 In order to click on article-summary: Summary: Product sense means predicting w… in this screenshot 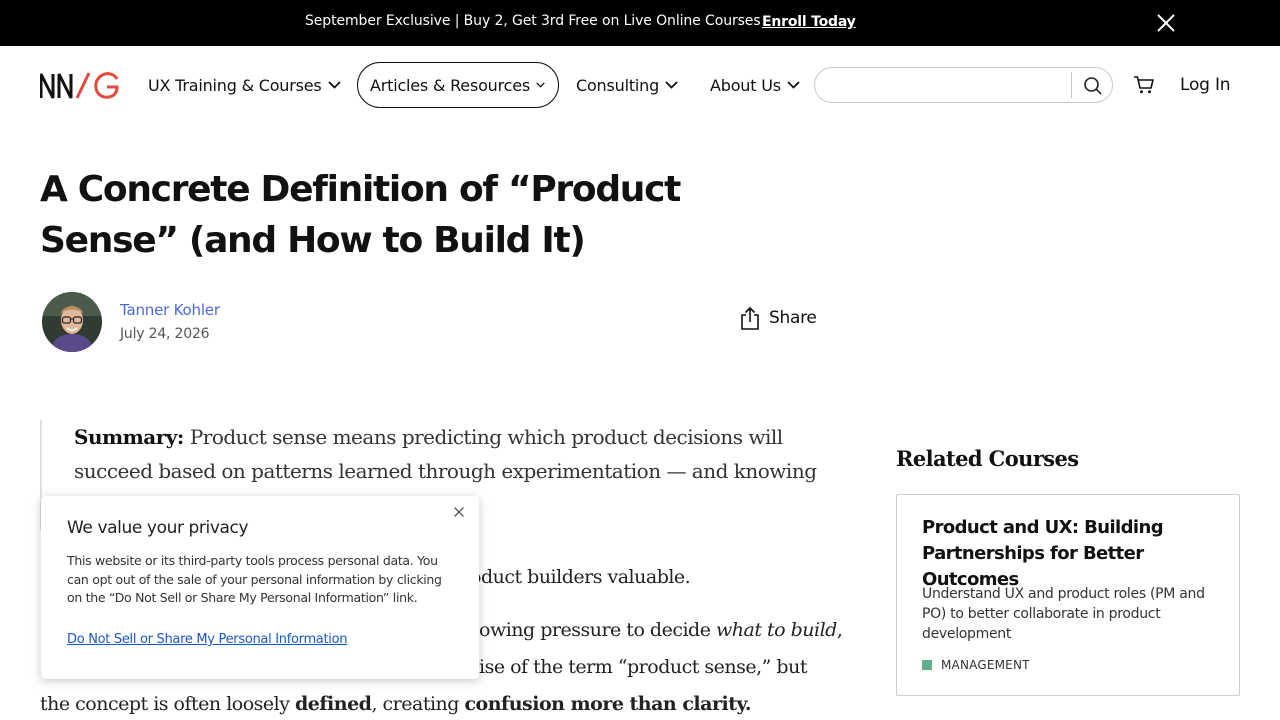, I will do `click(454, 454)`.